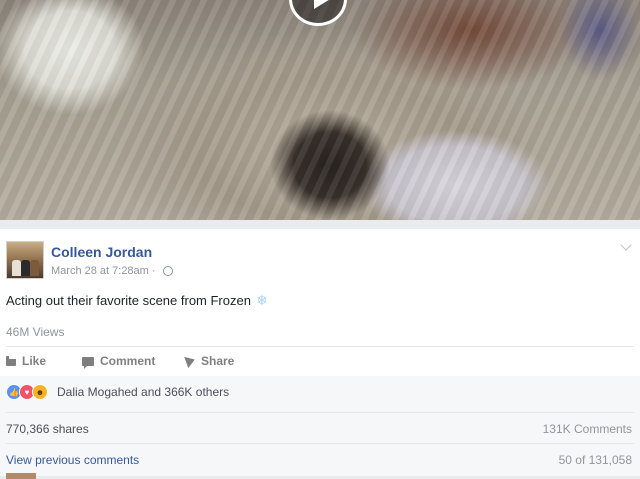 This screenshot has width=640, height=479. I want to click on post-meta: March 28 at 7:28am ·, so click(112, 271).